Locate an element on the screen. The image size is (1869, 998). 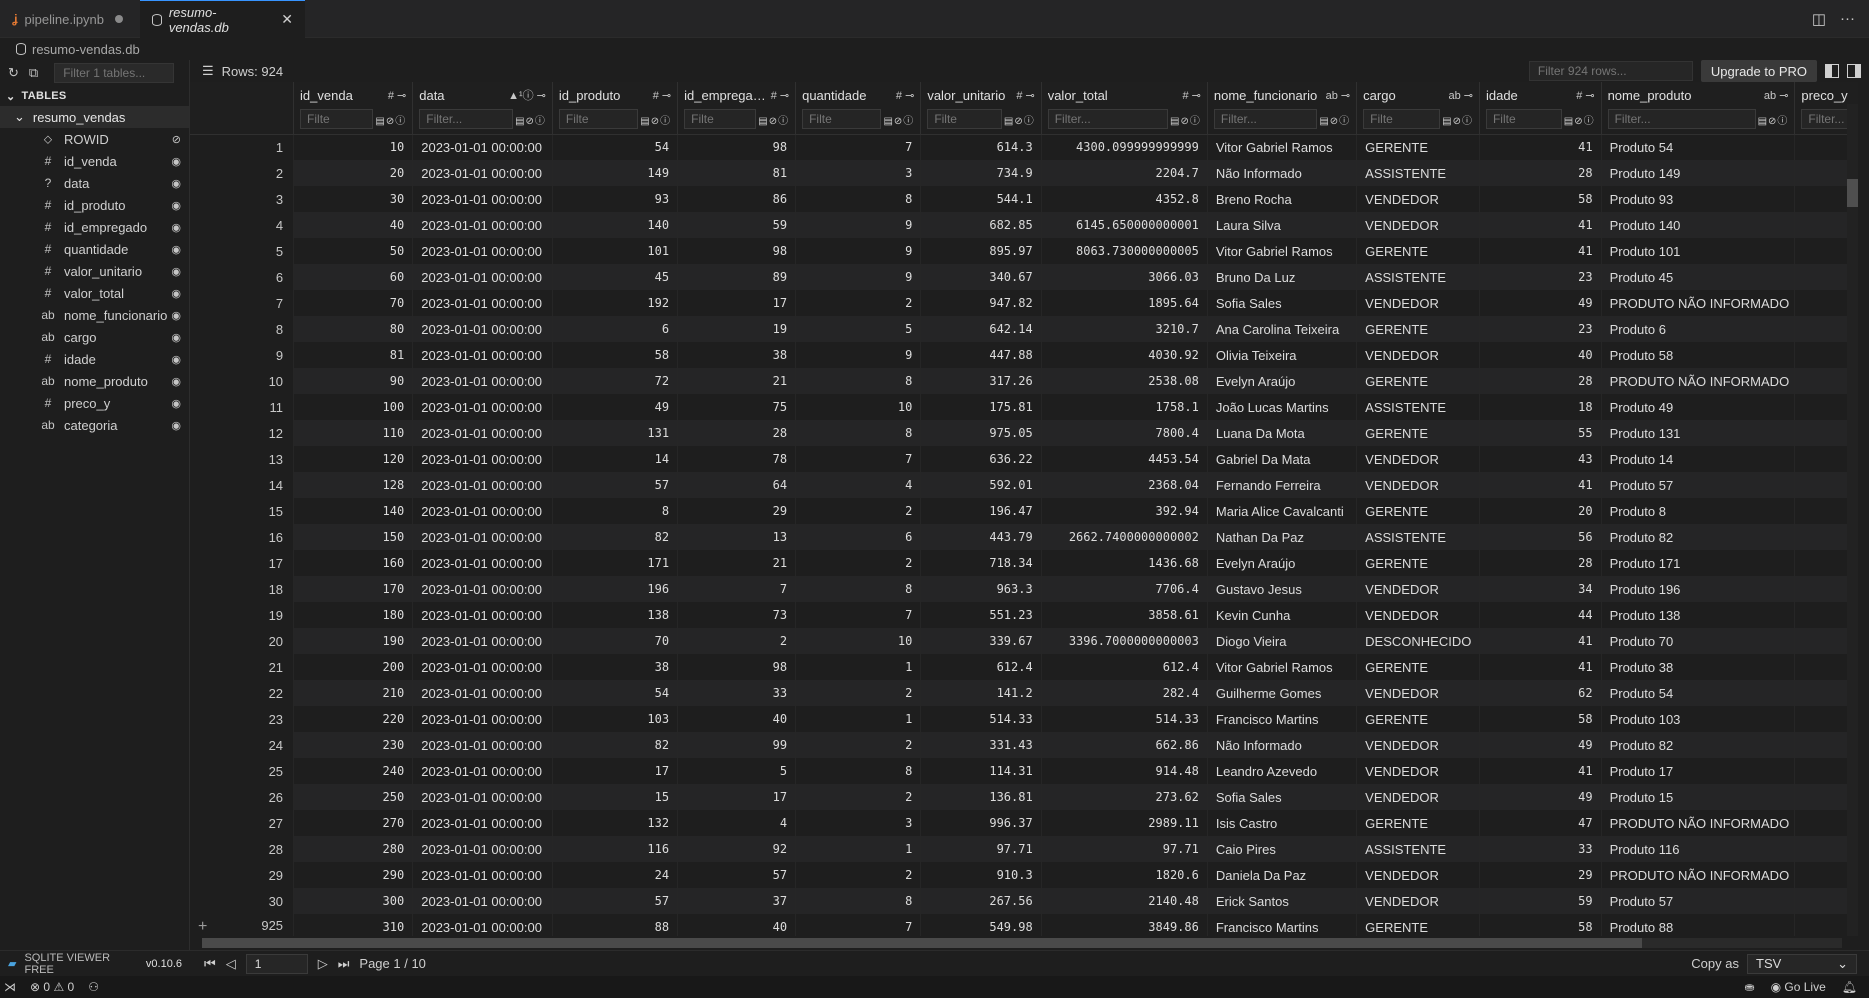
column-header-valor-total: valor_total# ⊸ ▤⊘ⓘ is located at coordinates (1124, 108).